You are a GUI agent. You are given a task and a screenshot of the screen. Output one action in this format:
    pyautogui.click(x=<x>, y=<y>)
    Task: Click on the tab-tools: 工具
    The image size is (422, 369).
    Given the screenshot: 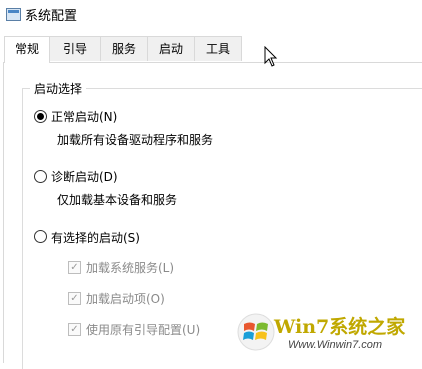 What is the action you would take?
    pyautogui.click(x=218, y=48)
    